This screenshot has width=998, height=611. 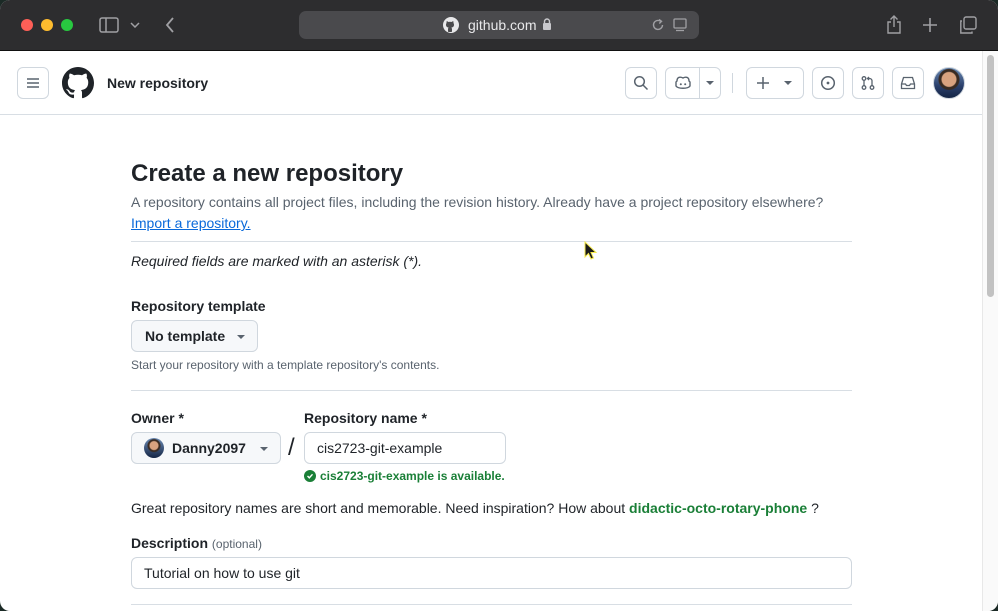 I want to click on reload-icon, so click(x=658, y=25).